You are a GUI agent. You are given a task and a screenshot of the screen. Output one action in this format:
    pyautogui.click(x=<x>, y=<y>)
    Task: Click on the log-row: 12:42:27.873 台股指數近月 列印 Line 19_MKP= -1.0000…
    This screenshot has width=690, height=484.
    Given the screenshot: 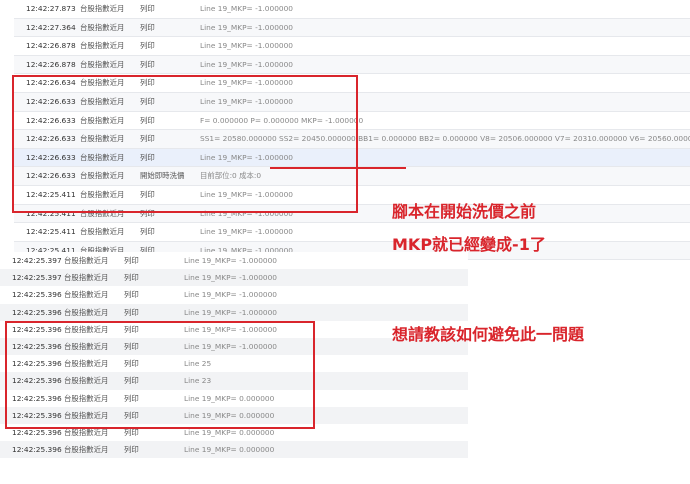 What is the action you would take?
    pyautogui.click(x=352, y=9)
    